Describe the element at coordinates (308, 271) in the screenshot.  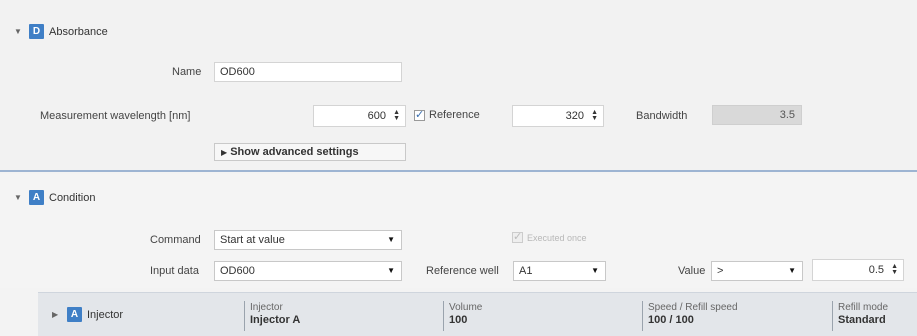
I see `input-data-select: OD600 ▼` at that location.